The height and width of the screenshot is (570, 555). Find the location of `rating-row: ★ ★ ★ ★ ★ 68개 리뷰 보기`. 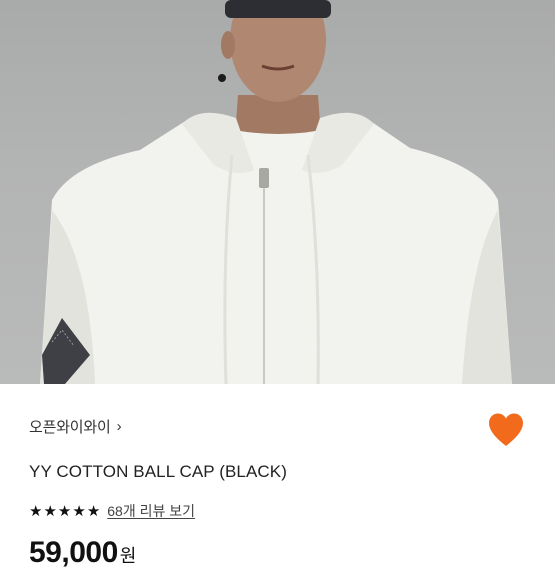

rating-row: ★ ★ ★ ★ ★ 68개 리뷰 보기 is located at coordinates (112, 511).